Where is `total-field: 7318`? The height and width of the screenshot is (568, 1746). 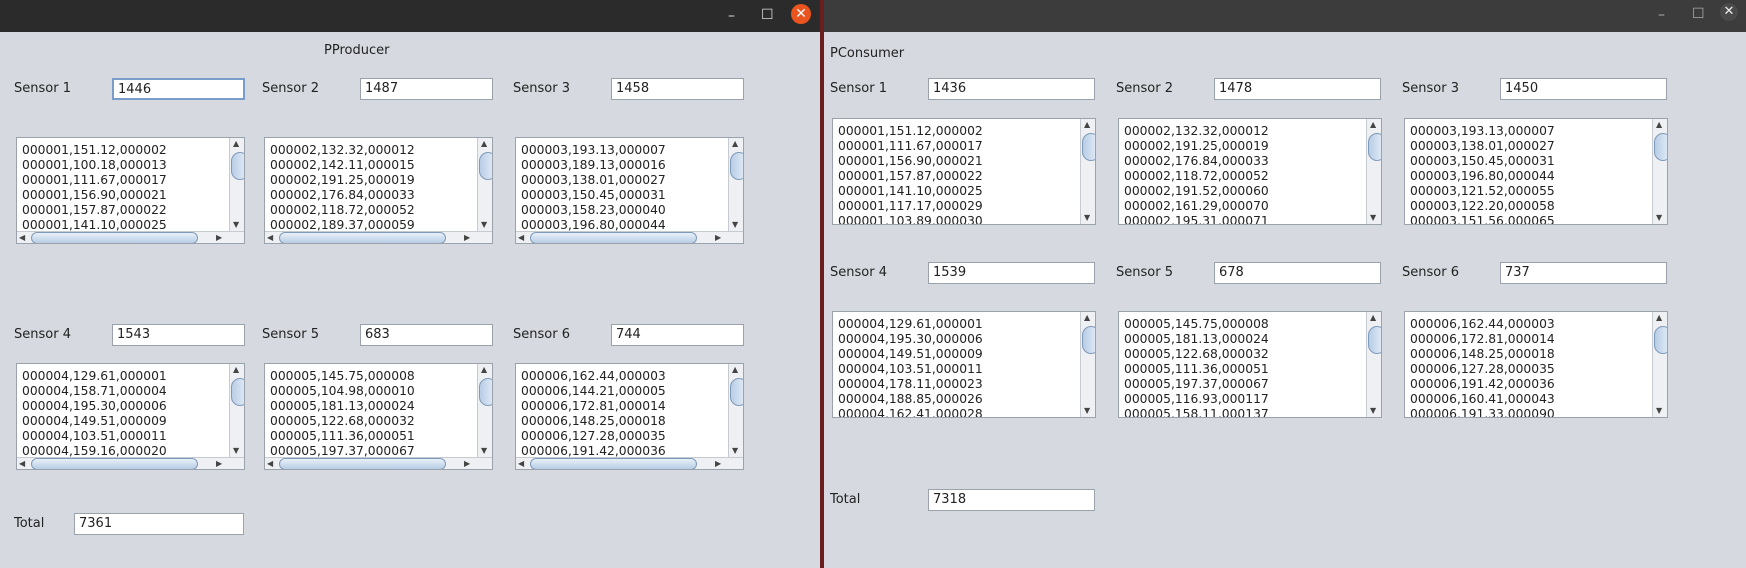
total-field: 7318 is located at coordinates (1011, 500).